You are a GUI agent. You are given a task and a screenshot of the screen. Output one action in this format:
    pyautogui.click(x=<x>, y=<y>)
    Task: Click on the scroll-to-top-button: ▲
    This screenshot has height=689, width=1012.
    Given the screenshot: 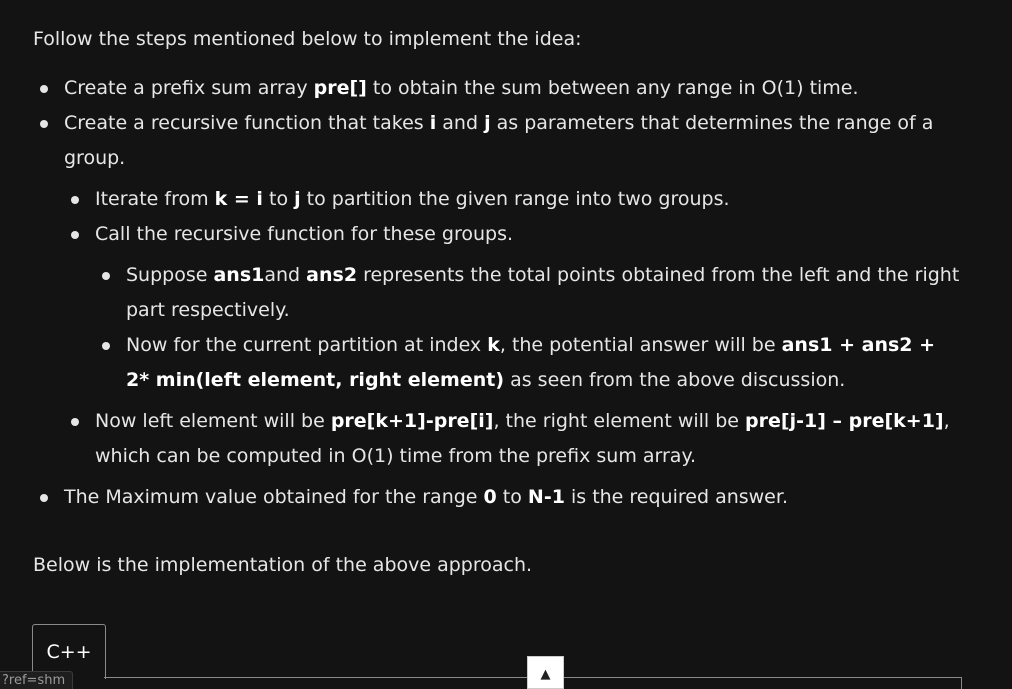 What is the action you would take?
    pyautogui.click(x=545, y=672)
    